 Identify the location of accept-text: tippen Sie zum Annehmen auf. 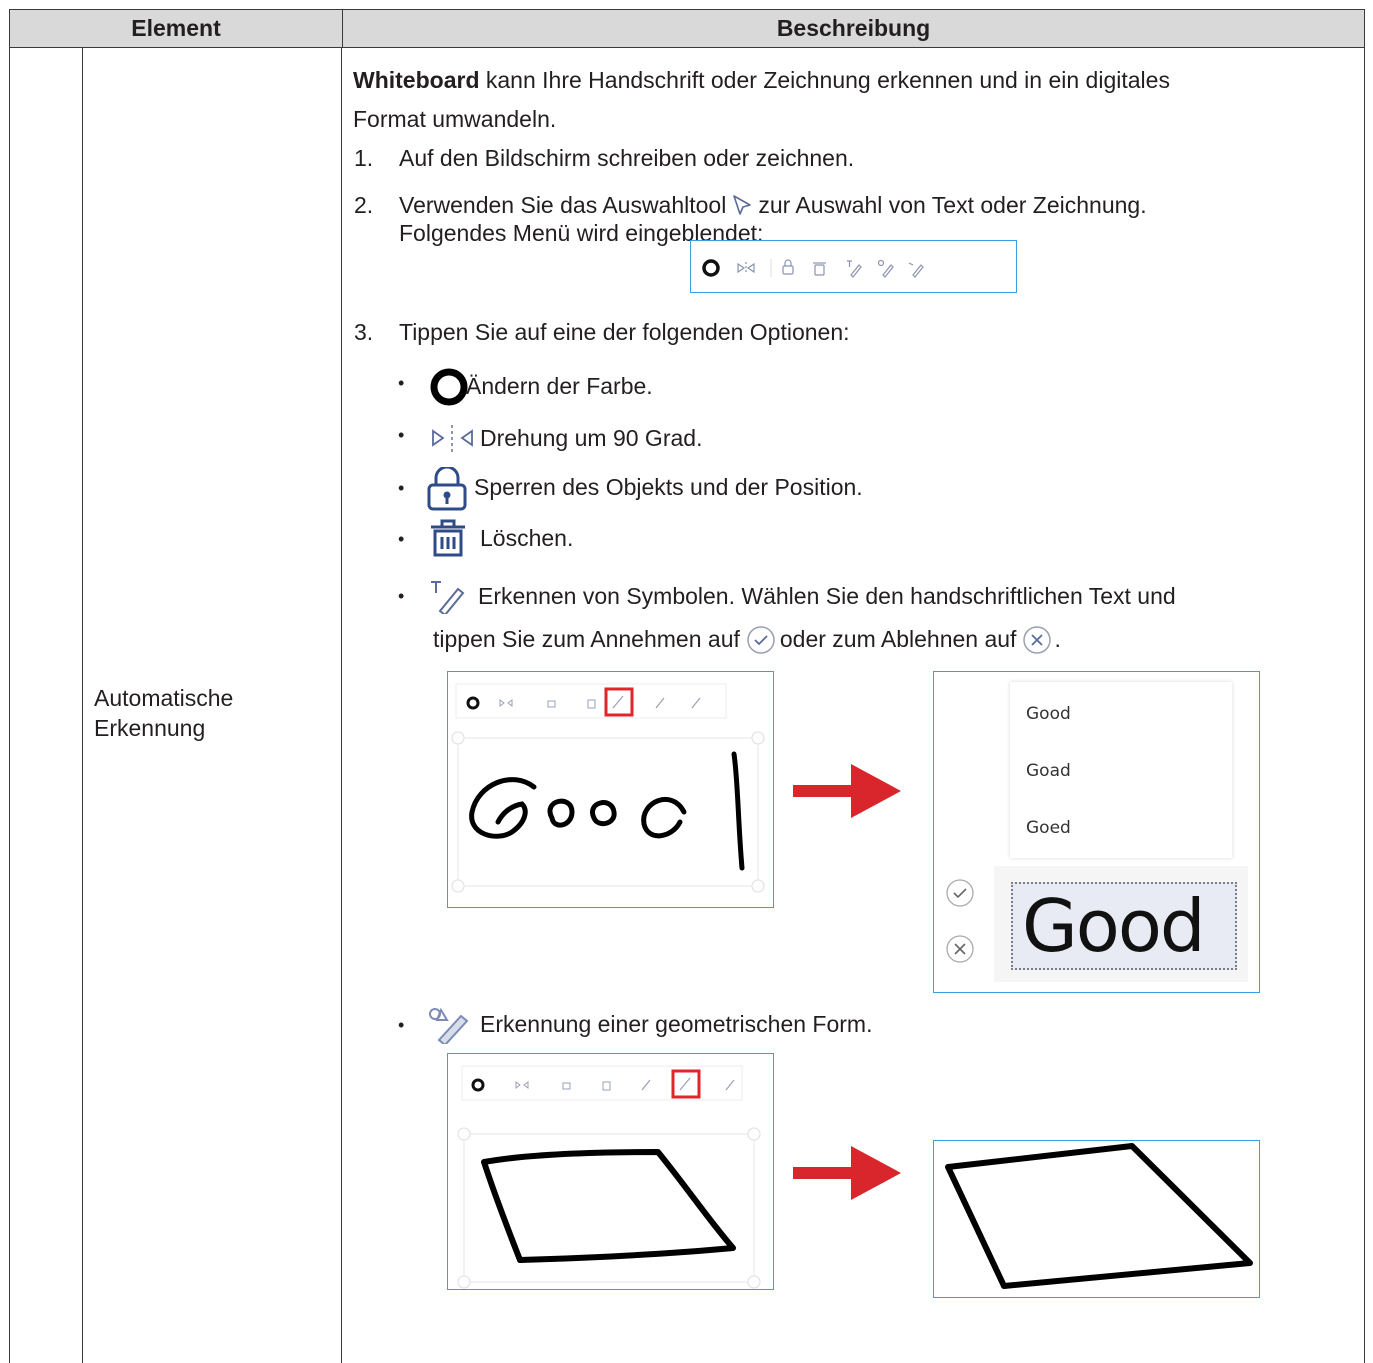
(586, 639).